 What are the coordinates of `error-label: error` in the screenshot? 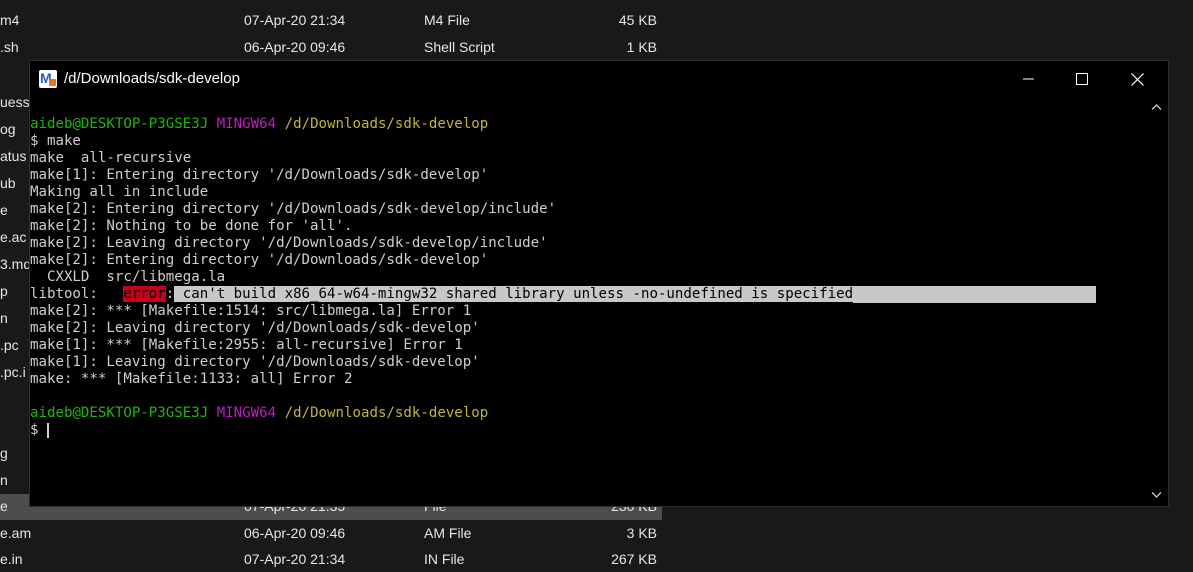 It's located at (144, 294).